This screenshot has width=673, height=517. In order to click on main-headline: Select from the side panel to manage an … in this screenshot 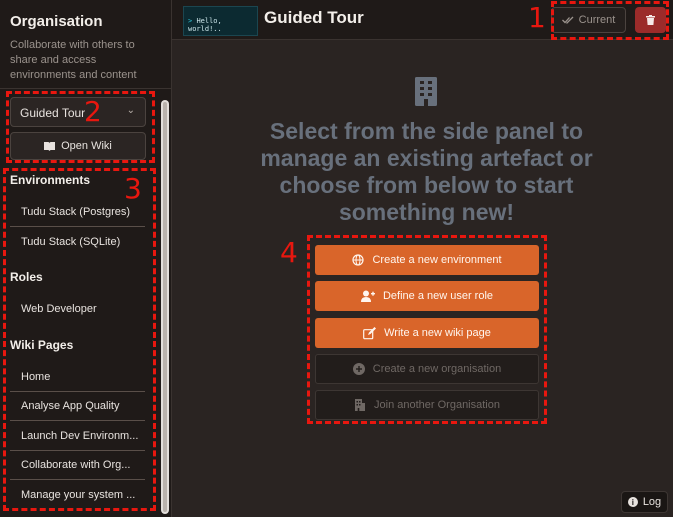, I will do `click(426, 171)`.